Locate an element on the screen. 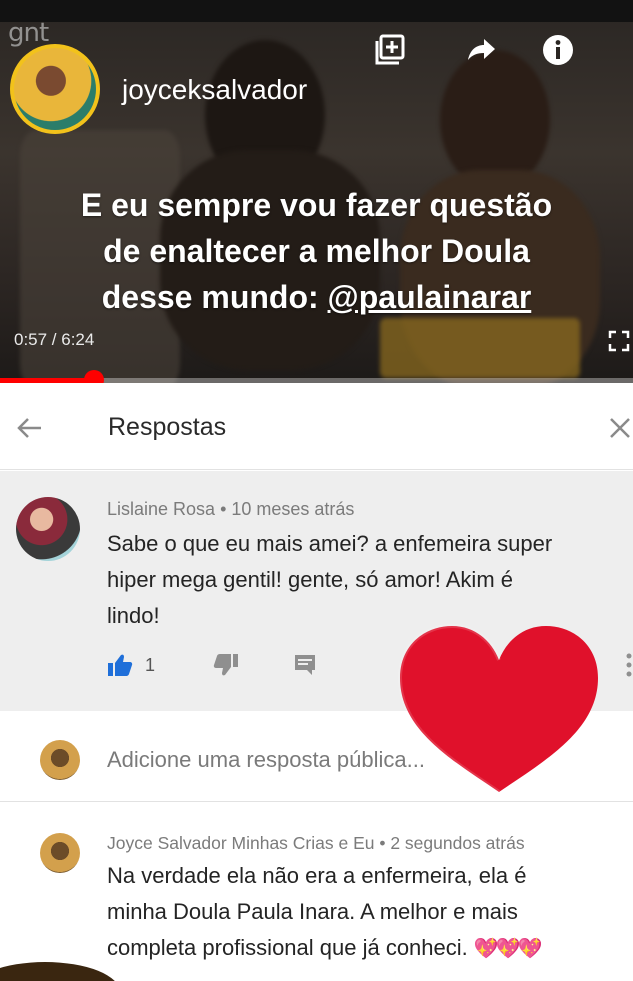  mention-link: @paulainarar is located at coordinates (430, 297).